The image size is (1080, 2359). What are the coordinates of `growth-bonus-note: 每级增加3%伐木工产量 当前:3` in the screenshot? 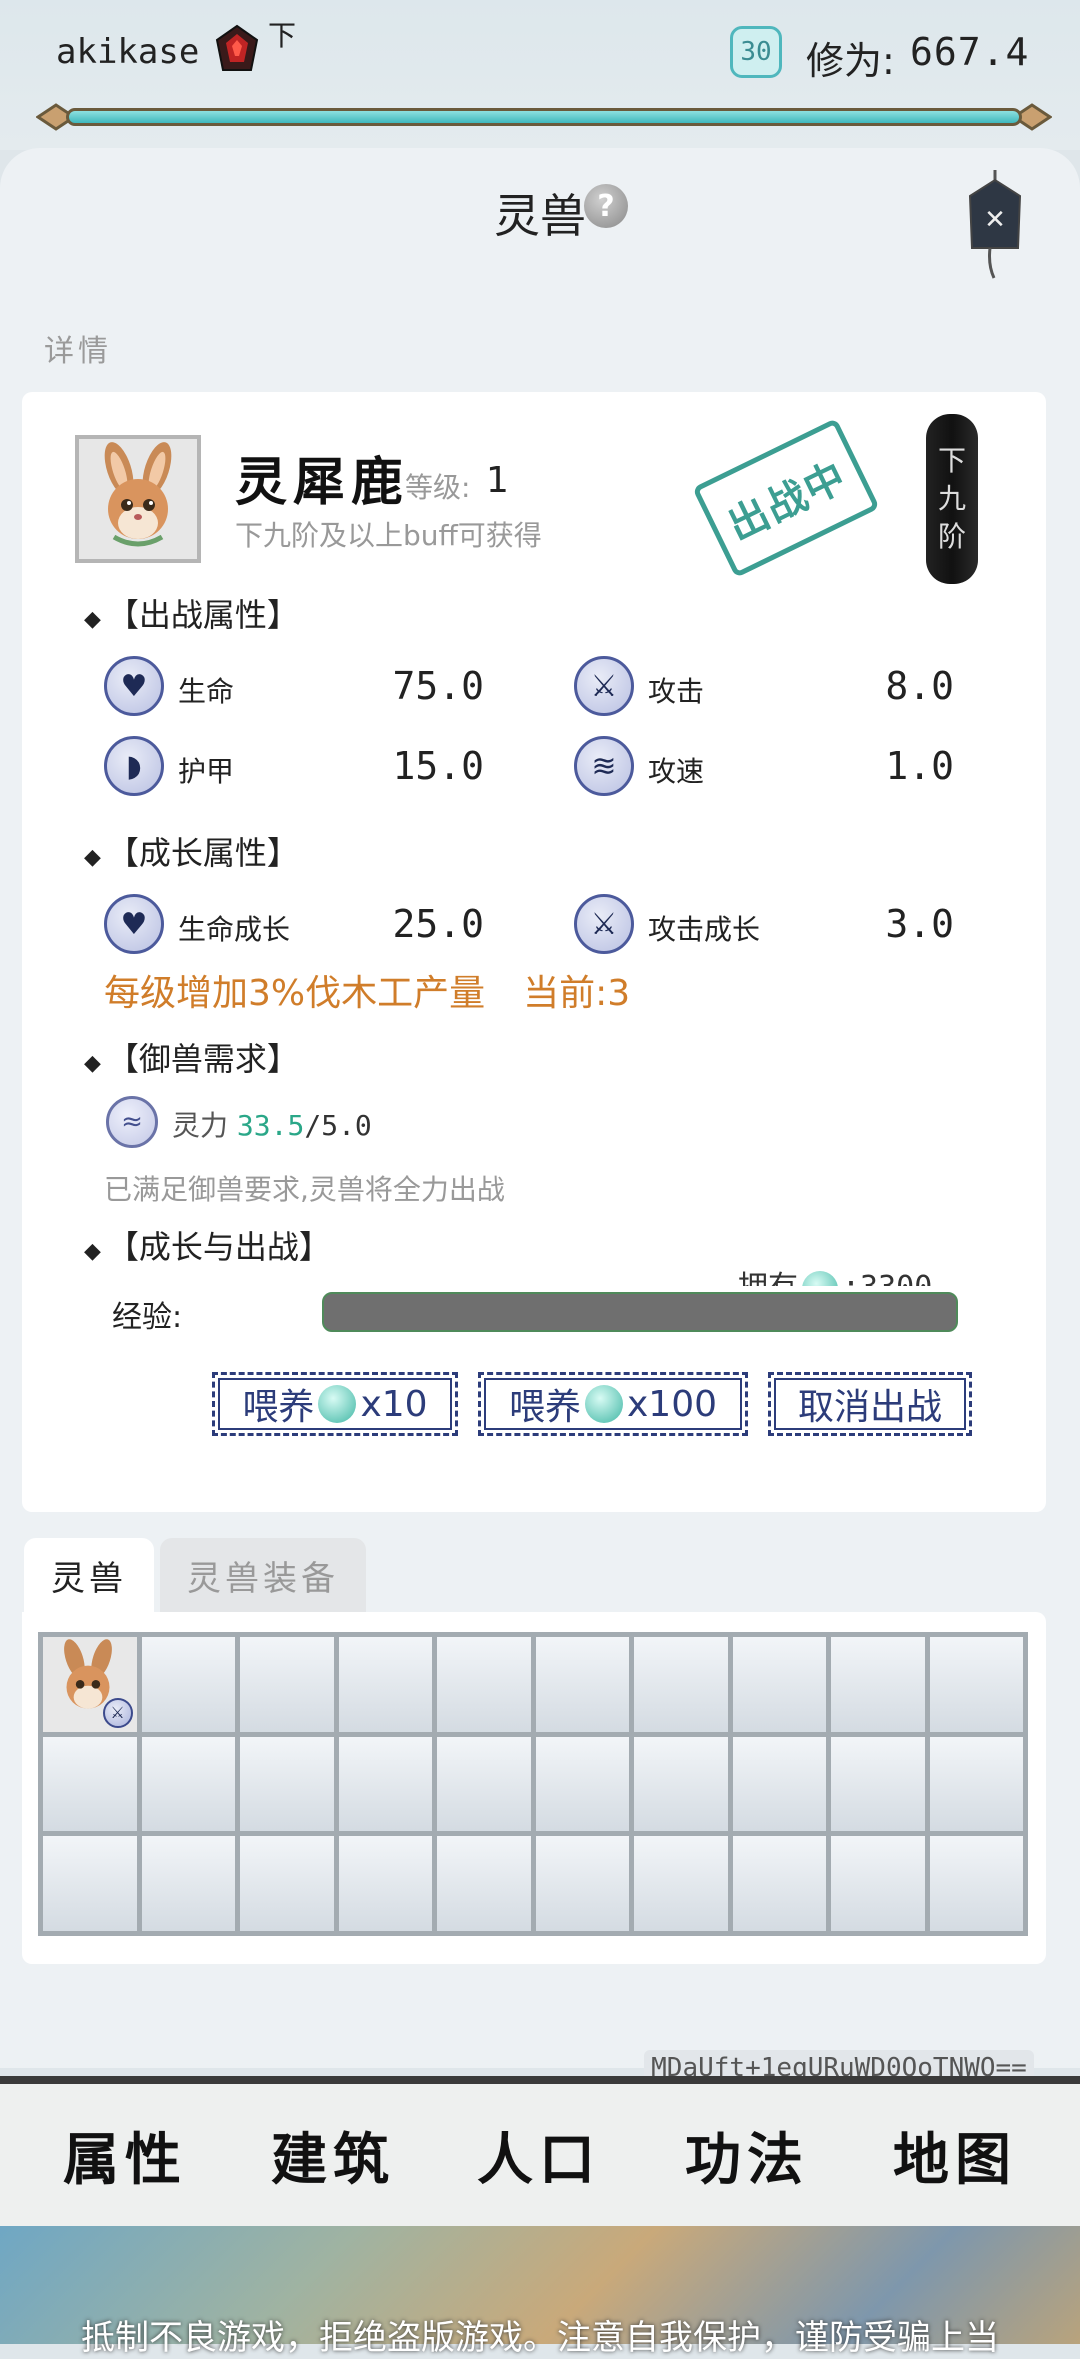 It's located at (367, 990).